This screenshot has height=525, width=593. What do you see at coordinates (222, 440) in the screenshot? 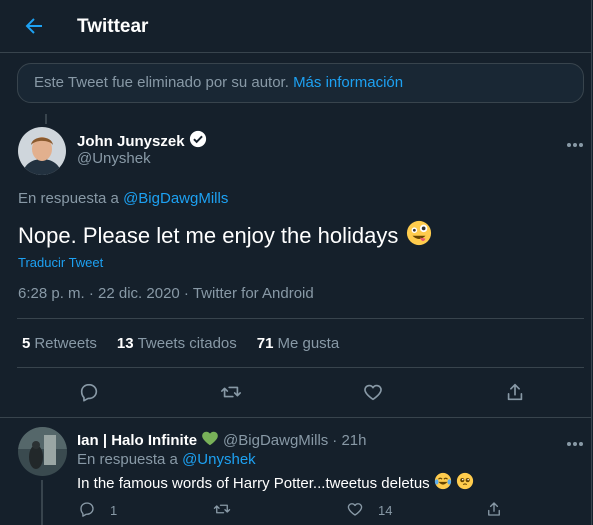
I see `reply-author-line: Ian | Halo Infinite @BigDawgMills · 21h` at bounding box center [222, 440].